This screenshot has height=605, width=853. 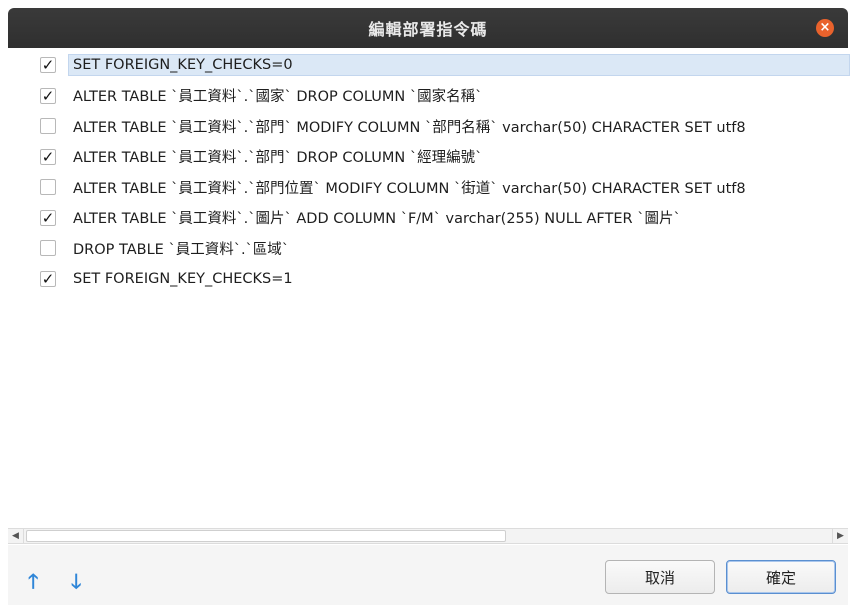 What do you see at coordinates (781, 577) in the screenshot?
I see `ok-button: 確定` at bounding box center [781, 577].